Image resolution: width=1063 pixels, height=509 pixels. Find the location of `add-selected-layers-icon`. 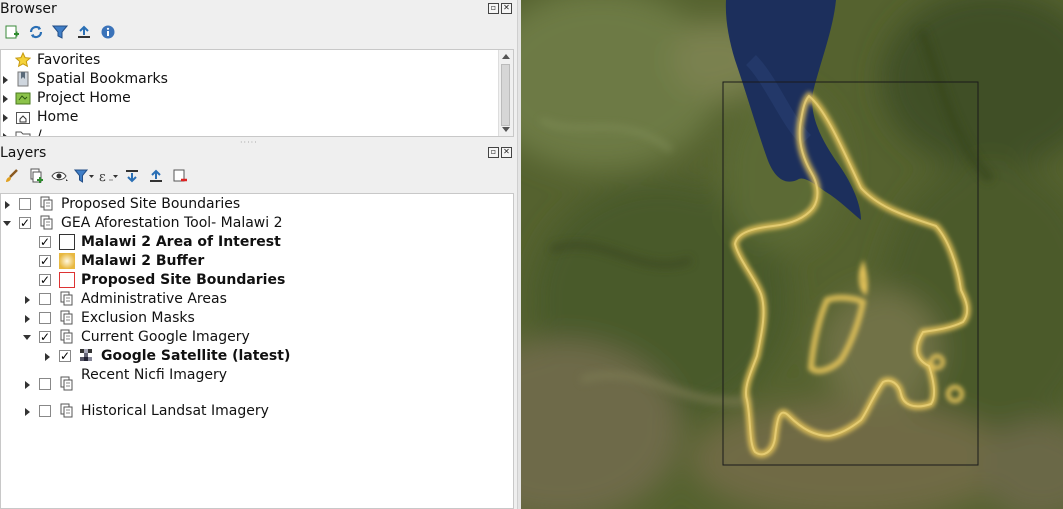

add-selected-layers-icon is located at coordinates (12, 32).